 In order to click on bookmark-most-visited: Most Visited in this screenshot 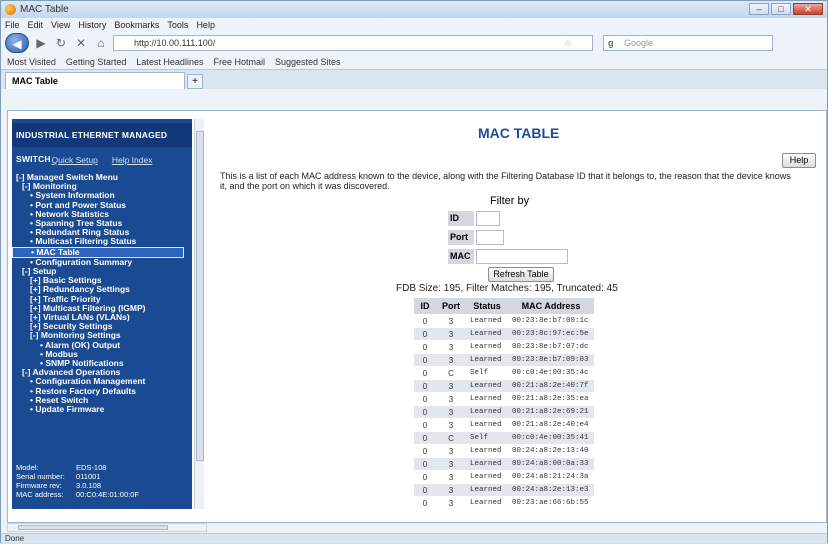, I will do `click(31, 62)`.